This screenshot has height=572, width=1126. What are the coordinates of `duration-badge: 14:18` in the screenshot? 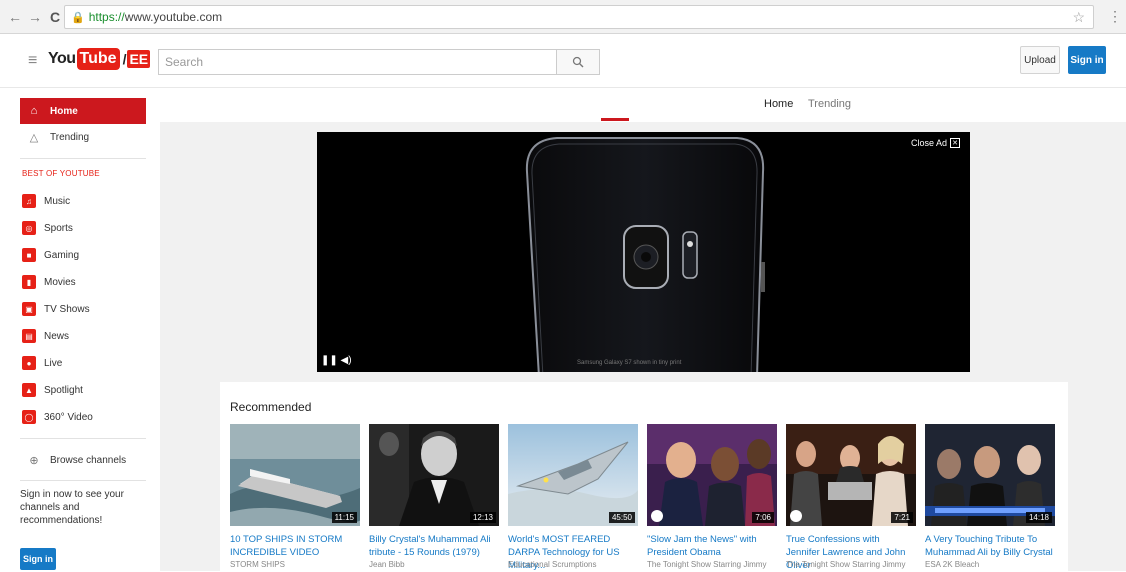 It's located at (1038, 517).